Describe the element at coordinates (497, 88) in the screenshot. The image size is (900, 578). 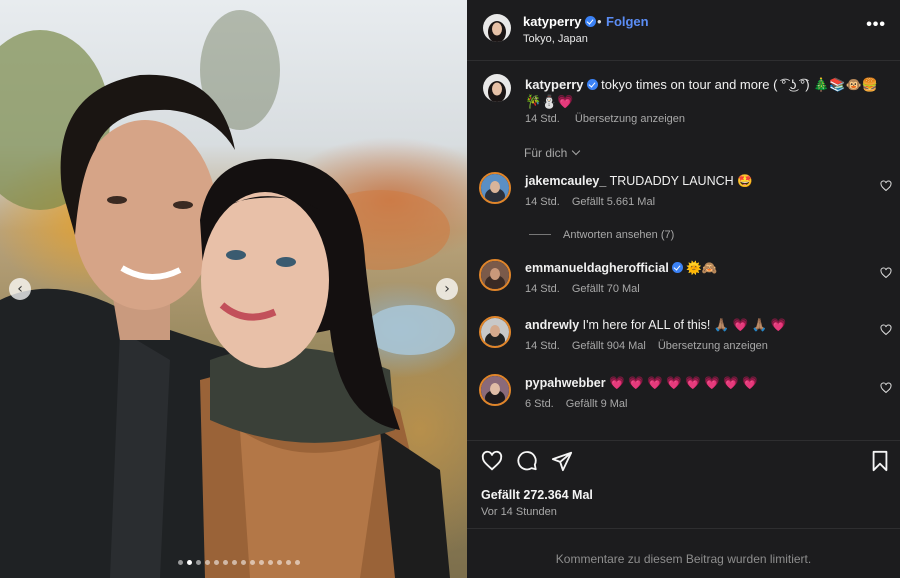
I see `caption-author-avatar` at that location.